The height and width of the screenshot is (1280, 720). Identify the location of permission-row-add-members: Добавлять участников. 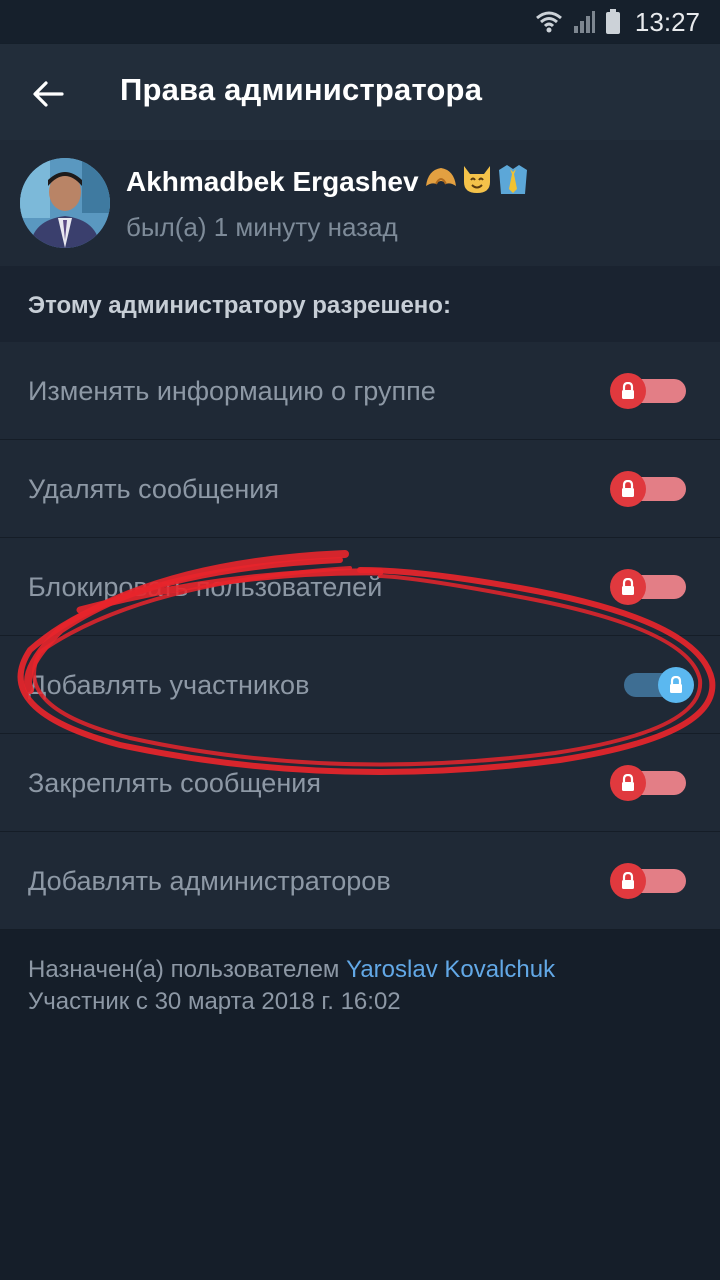
(360, 685).